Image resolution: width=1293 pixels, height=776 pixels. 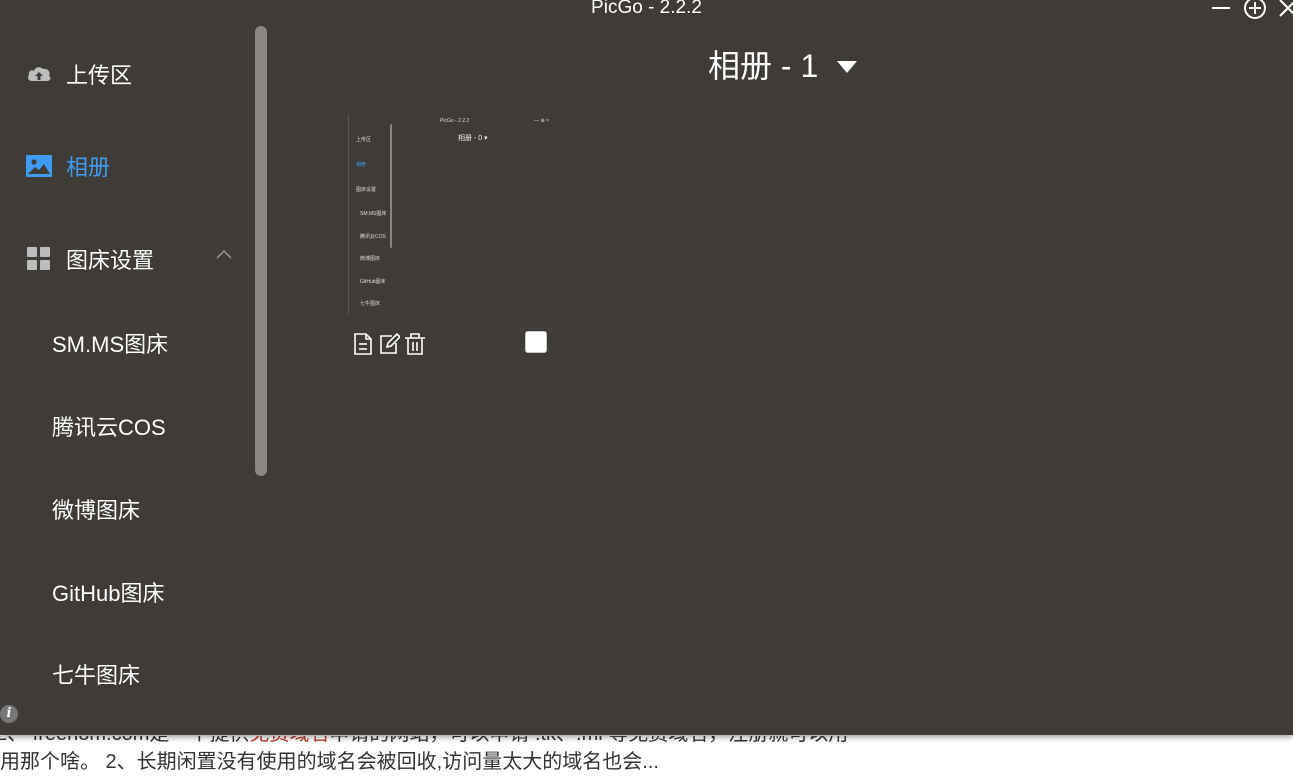 What do you see at coordinates (370, 259) in the screenshot?
I see `thumbnail-item: 微博图床` at bounding box center [370, 259].